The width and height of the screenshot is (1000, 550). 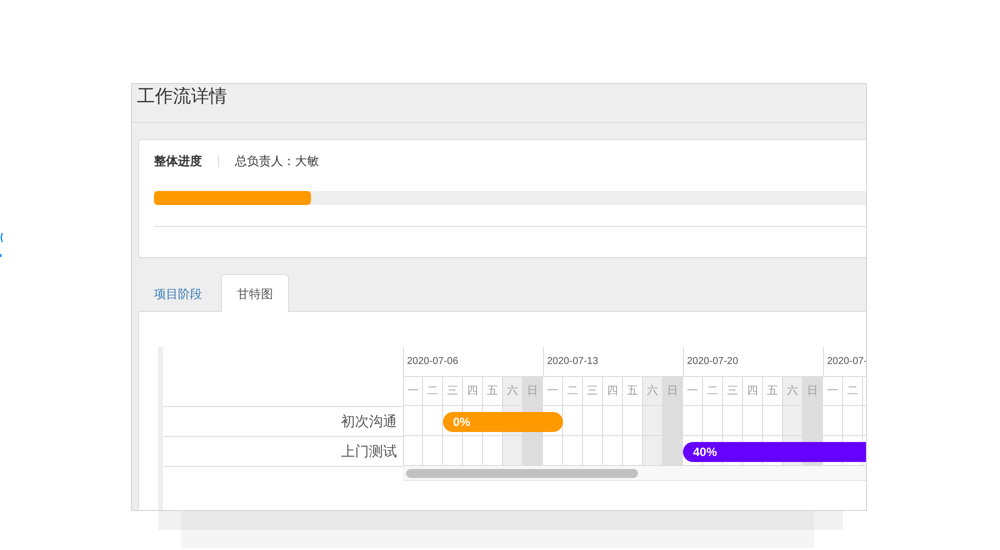 I want to click on cropped-mark-icon, so click(x=1, y=245).